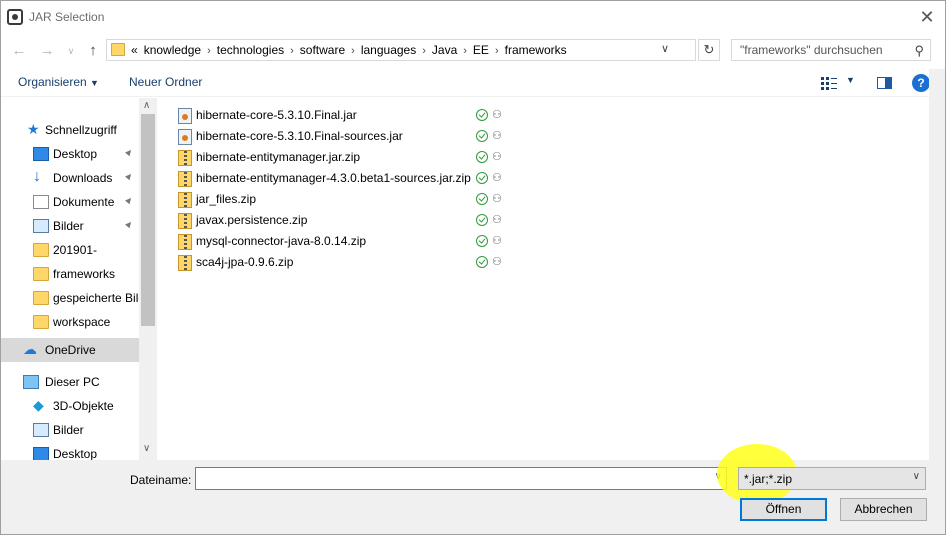  Describe the element at coordinates (850, 80) in the screenshot. I see `view-dropdown-arrow-icon: ▼` at that location.